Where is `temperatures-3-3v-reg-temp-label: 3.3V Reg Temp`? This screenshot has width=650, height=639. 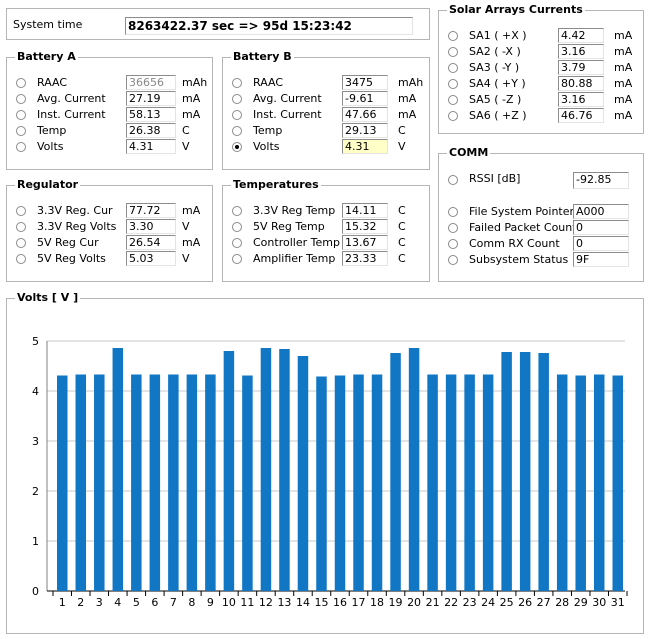
temperatures-3-3v-reg-temp-label: 3.3V Reg Temp is located at coordinates (294, 210).